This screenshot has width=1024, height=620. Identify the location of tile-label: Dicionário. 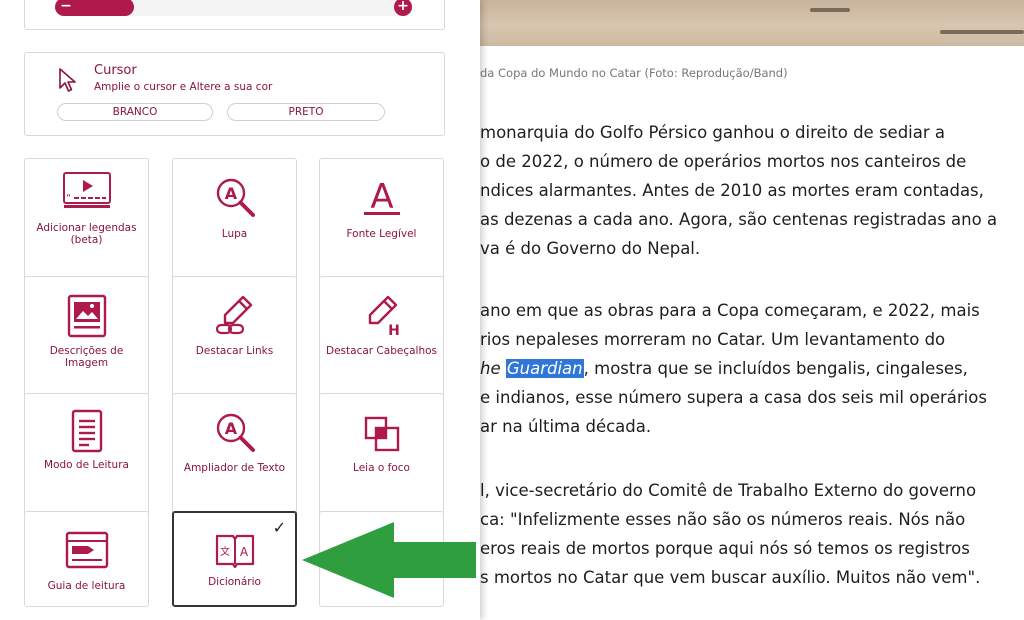
(234, 582).